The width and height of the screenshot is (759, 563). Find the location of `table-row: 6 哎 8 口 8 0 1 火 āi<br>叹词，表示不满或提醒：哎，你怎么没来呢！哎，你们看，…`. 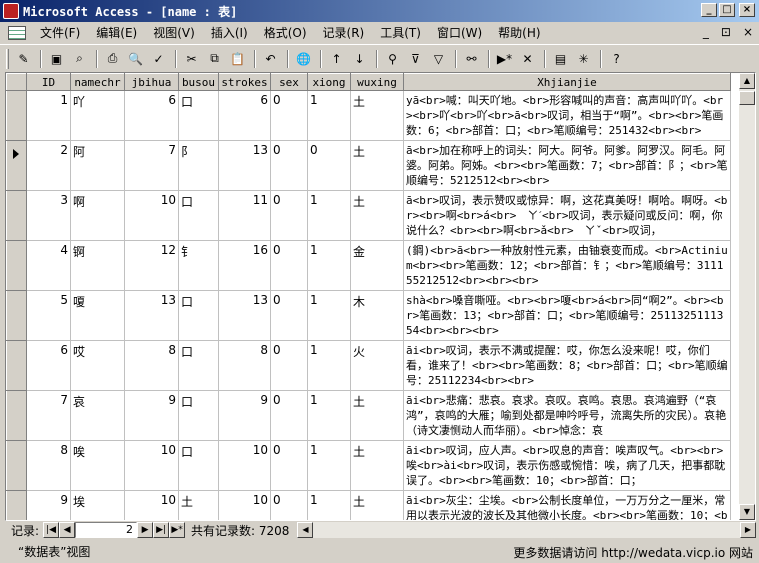

table-row: 6 哎 8 口 8 0 1 火 āi<br>叹词，表示不满或提醒：哎，你怎么没来呢！哎，你们看，… is located at coordinates (368, 365).